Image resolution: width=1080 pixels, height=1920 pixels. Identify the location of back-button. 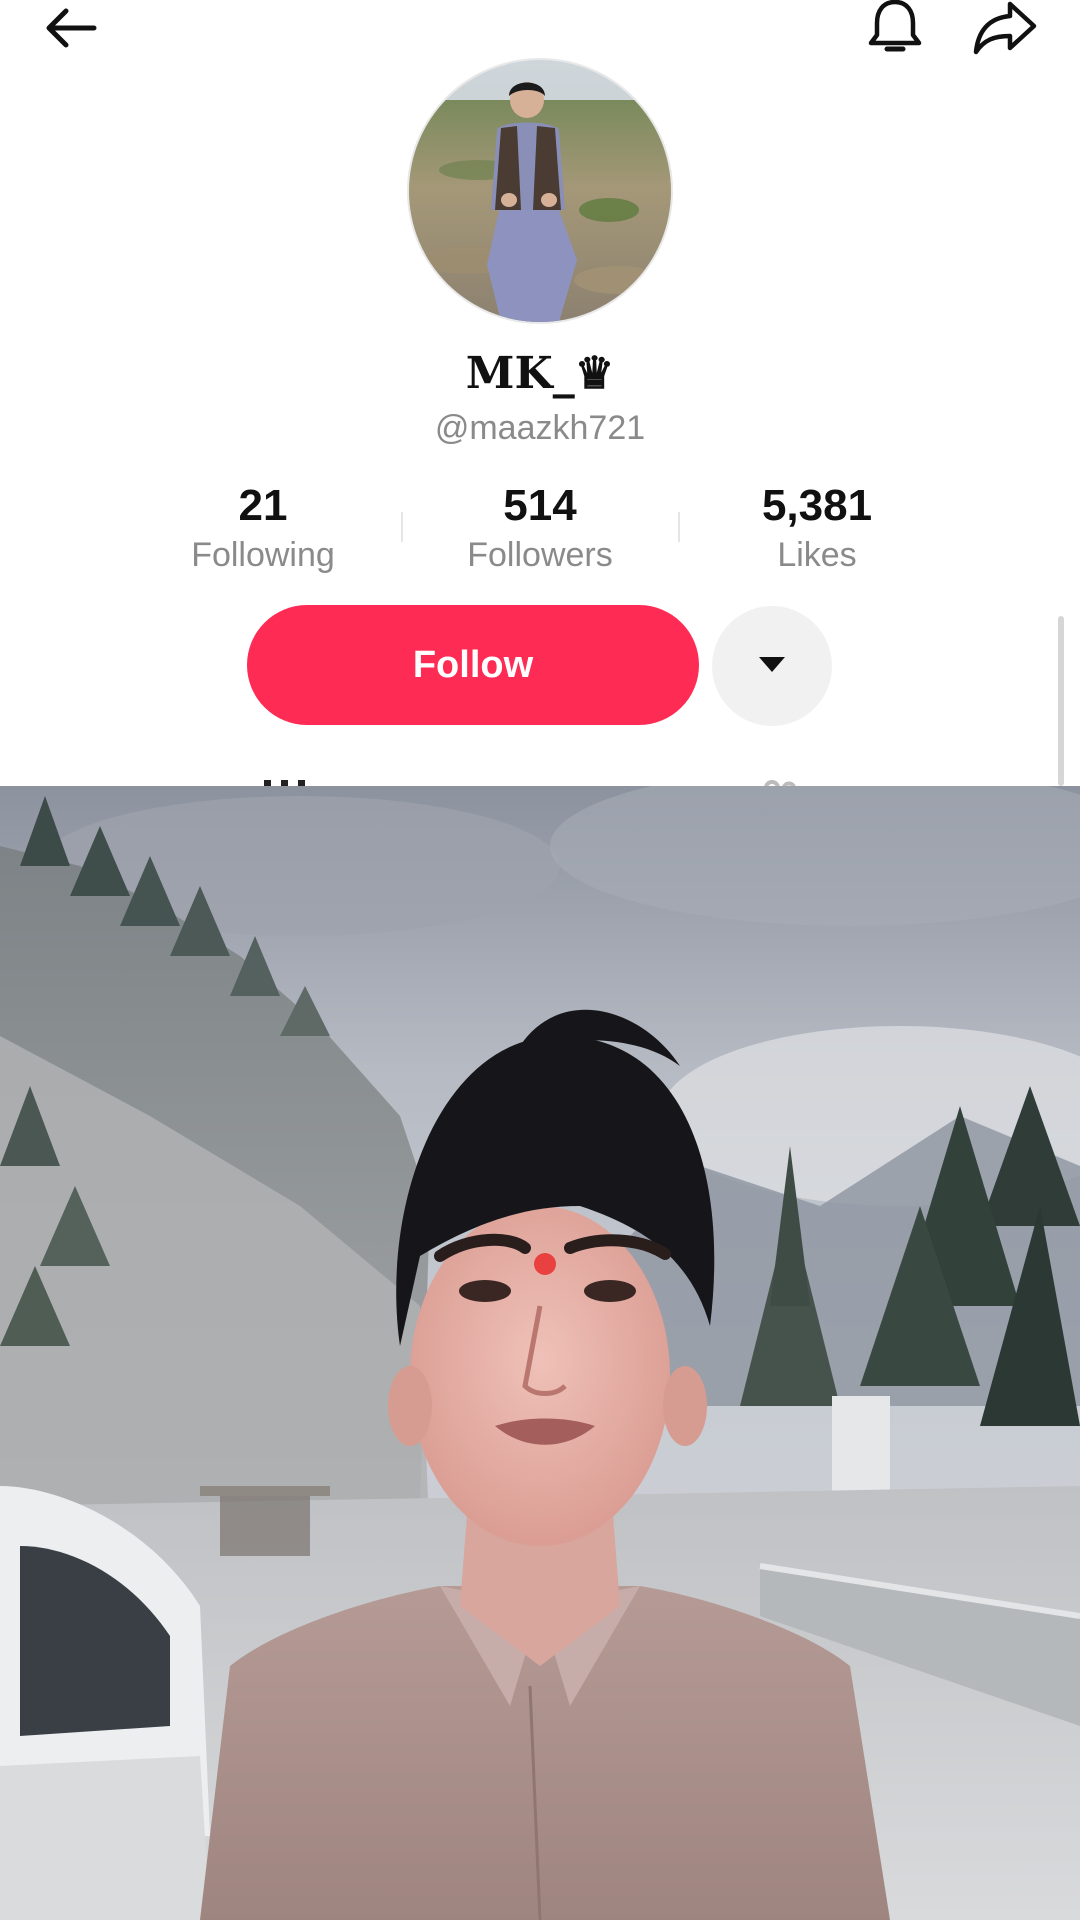
(70, 30).